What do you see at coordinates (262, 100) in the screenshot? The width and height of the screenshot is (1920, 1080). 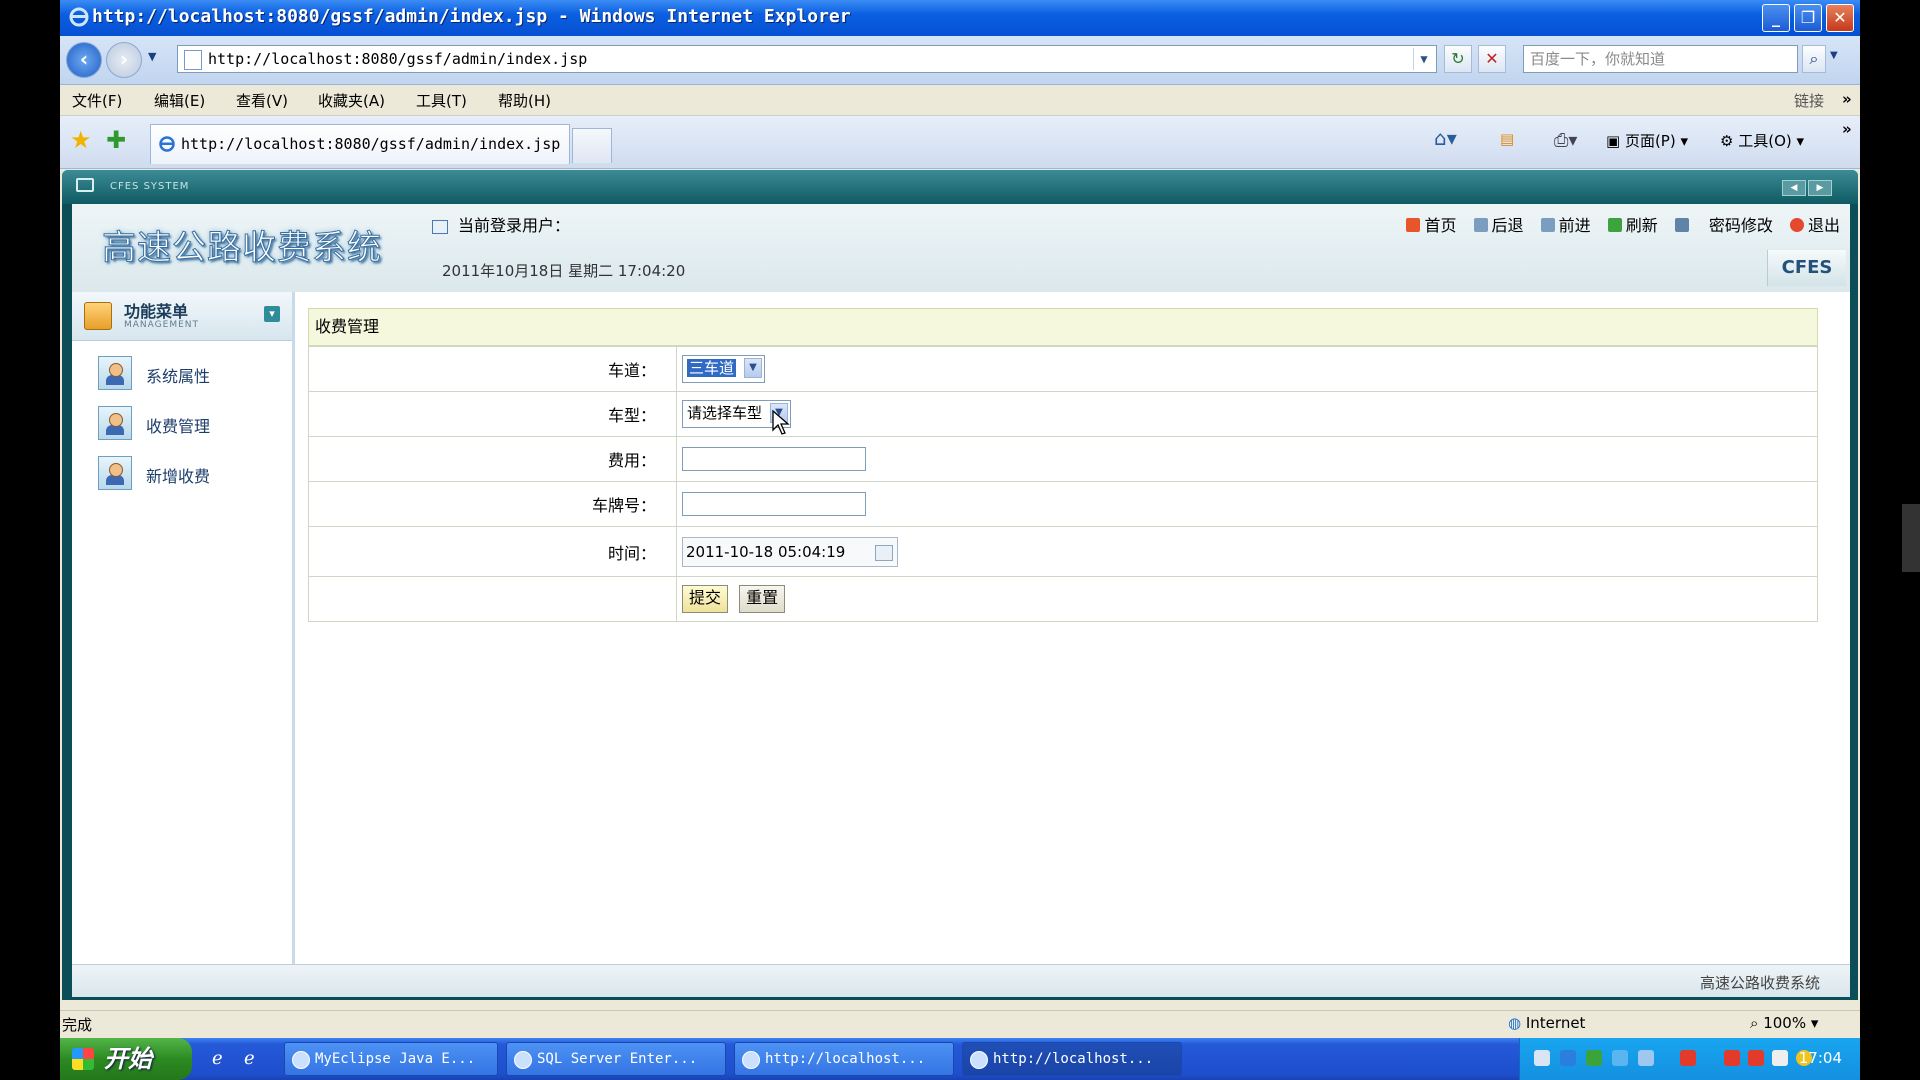 I see `menu-view: 查看(V)` at bounding box center [262, 100].